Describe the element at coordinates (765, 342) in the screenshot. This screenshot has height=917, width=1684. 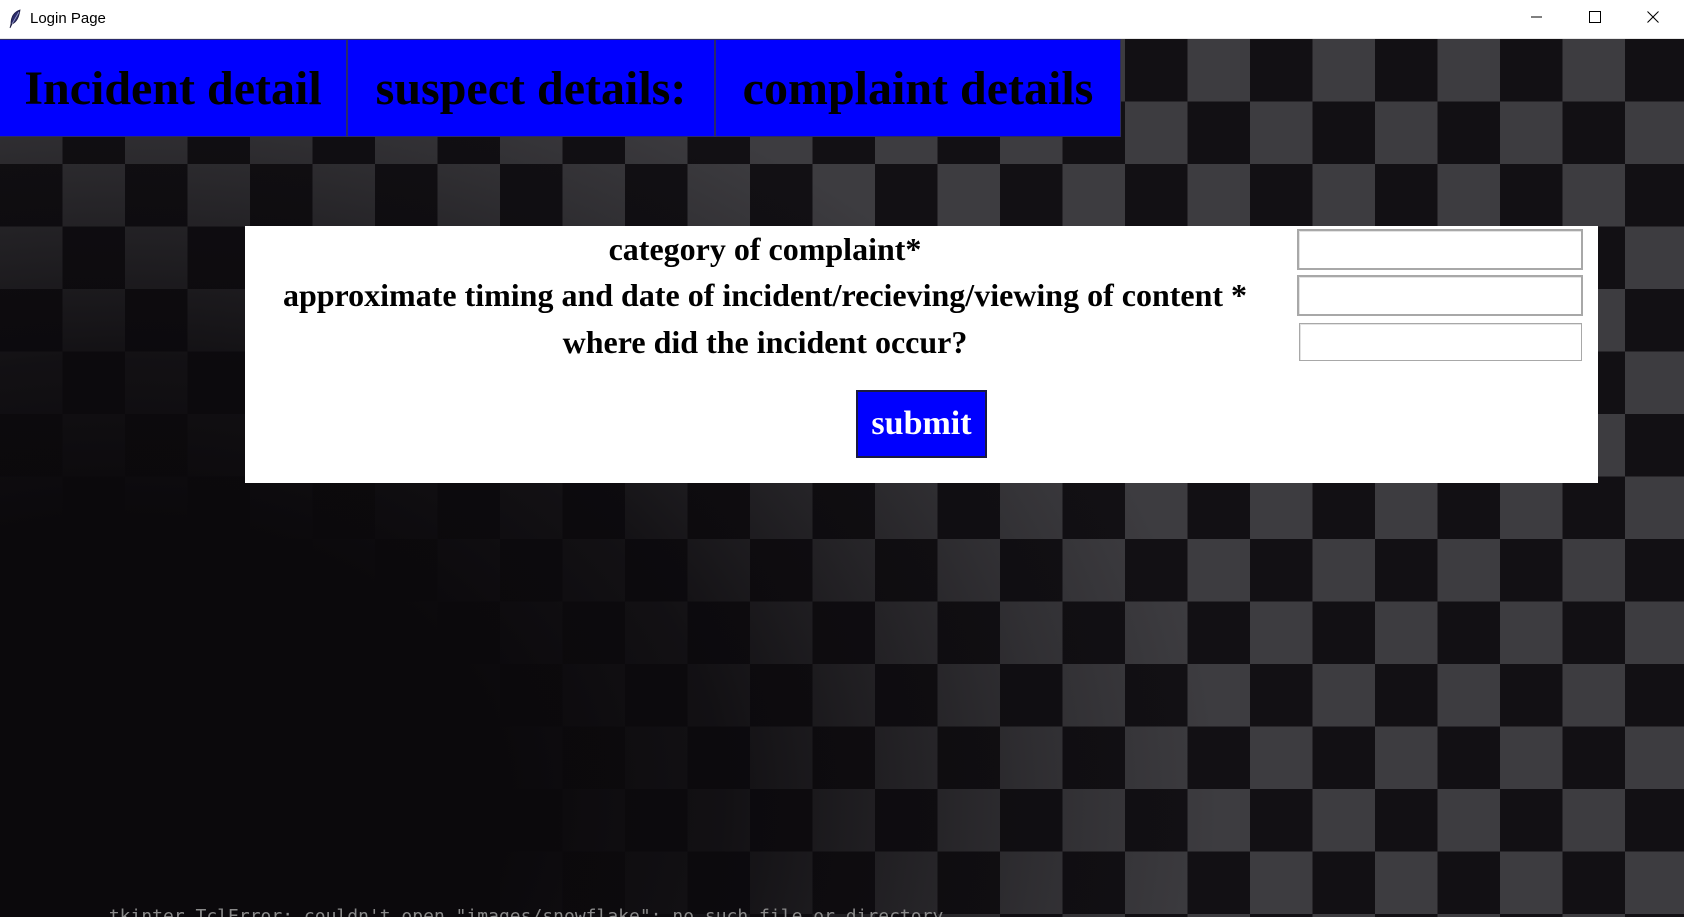
I see `location-label: where did the incident occur?` at that location.